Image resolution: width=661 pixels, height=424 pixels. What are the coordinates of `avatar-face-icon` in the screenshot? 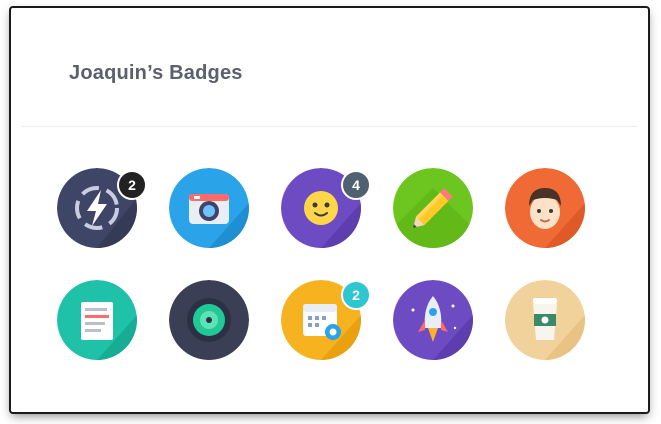 It's located at (545, 208).